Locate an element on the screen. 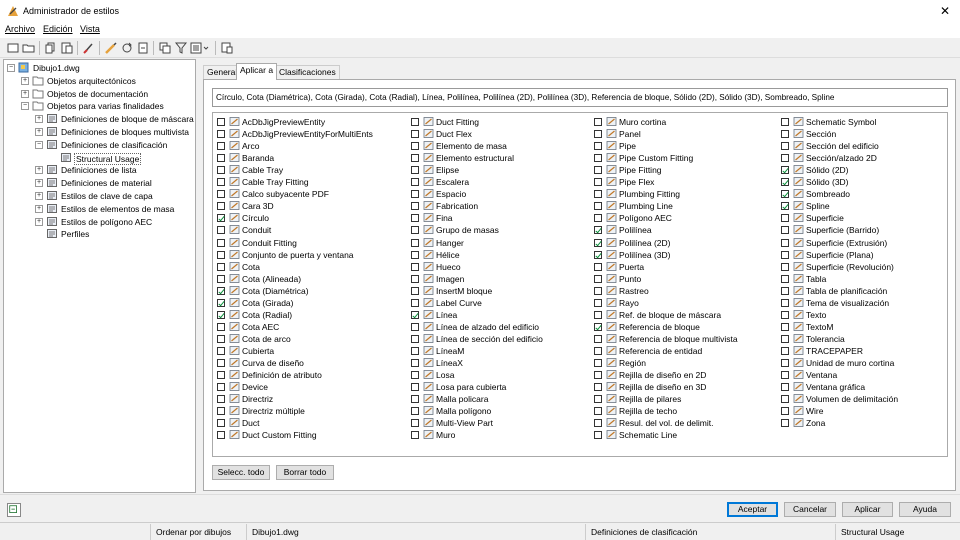 The width and height of the screenshot is (960, 540). apply-button: Aplicar is located at coordinates (867, 509).